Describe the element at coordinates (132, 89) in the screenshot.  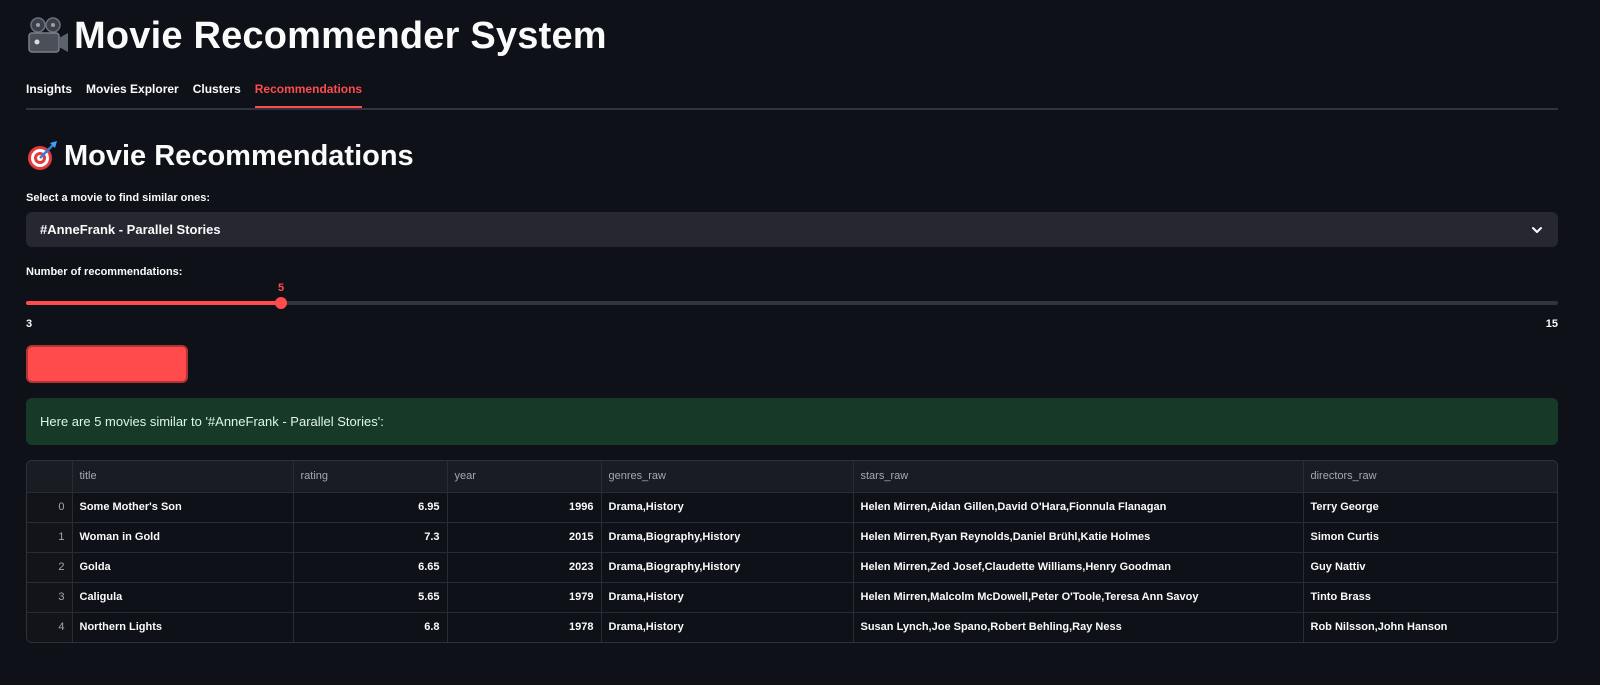
I see `tab-movies-explorer: Movies Explorer` at that location.